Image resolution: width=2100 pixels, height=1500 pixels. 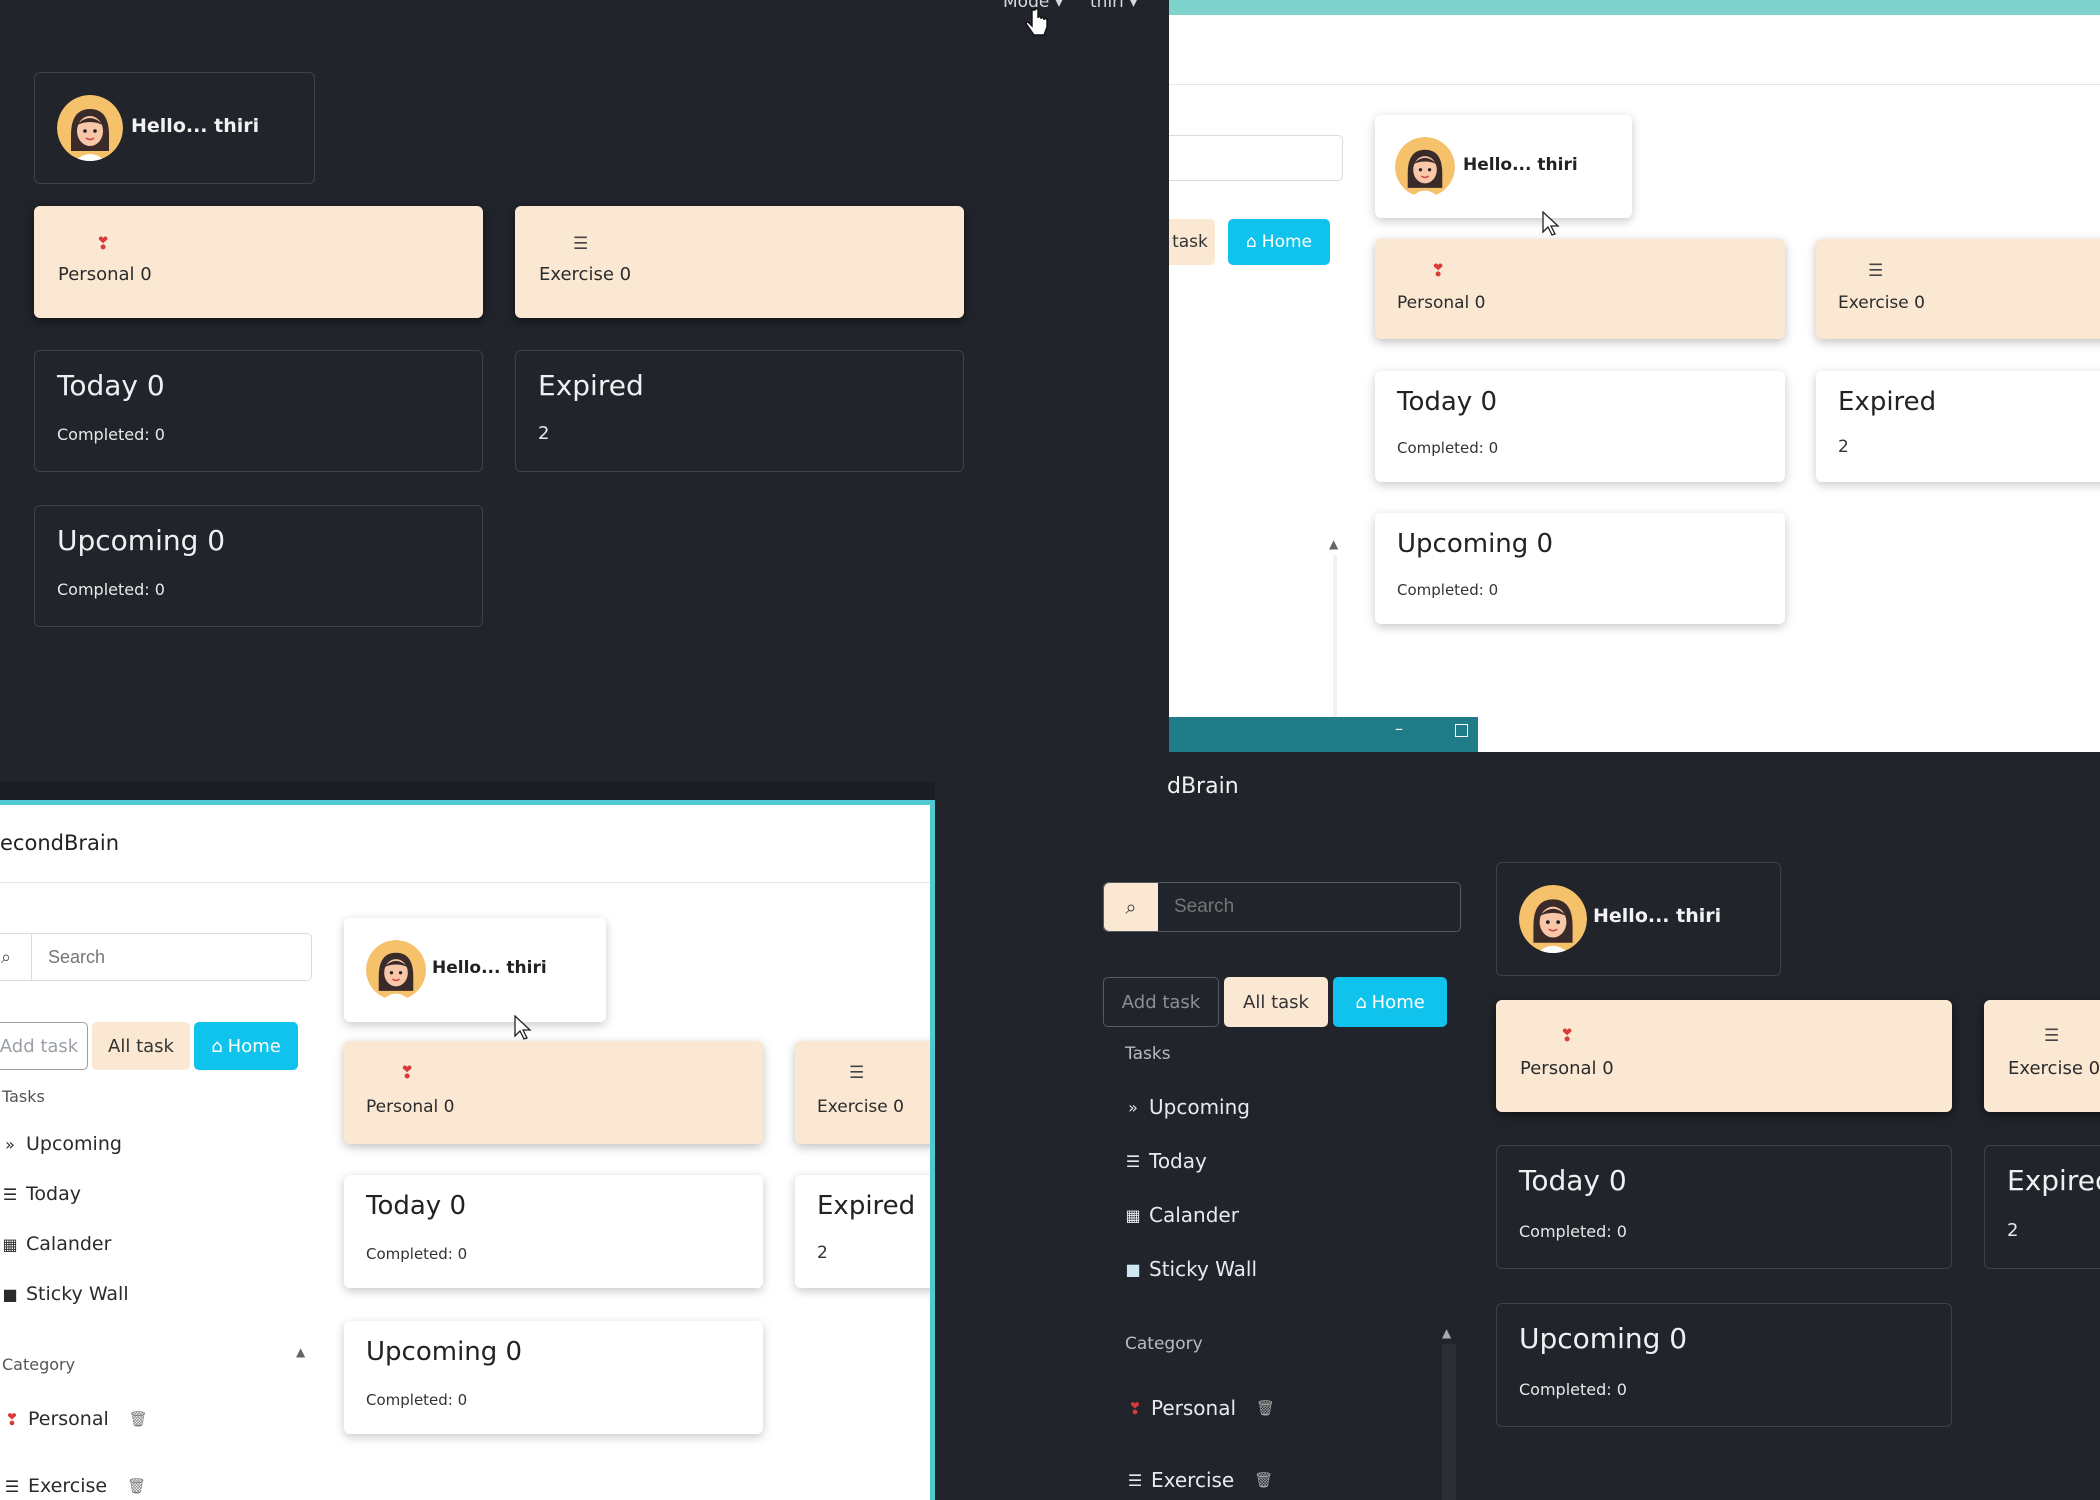 I want to click on upcoming-icon: », so click(x=1133, y=1107).